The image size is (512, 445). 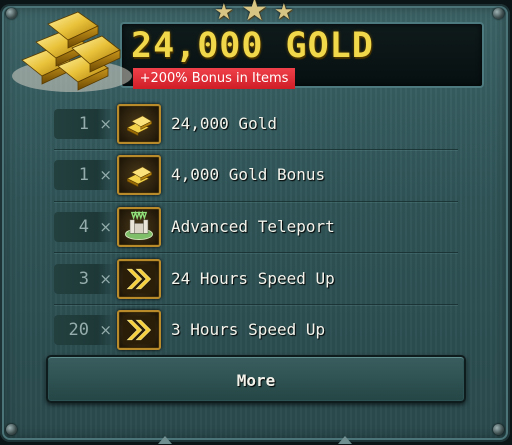 I want to click on quantity-value: 4, so click(x=83, y=227).